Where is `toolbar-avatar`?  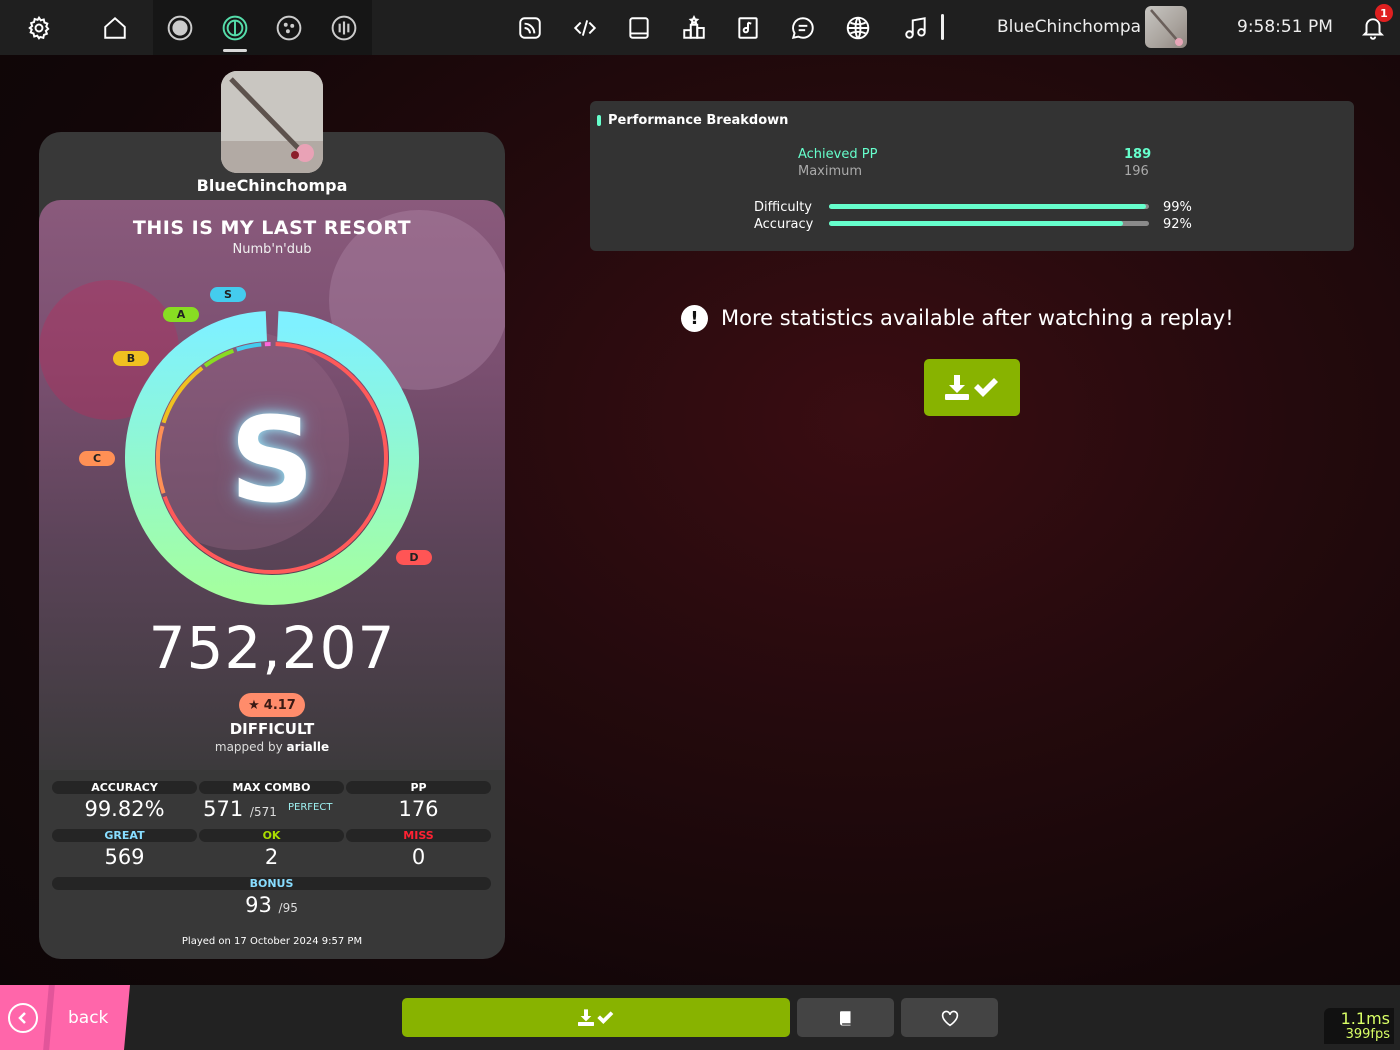
toolbar-avatar is located at coordinates (1166, 27).